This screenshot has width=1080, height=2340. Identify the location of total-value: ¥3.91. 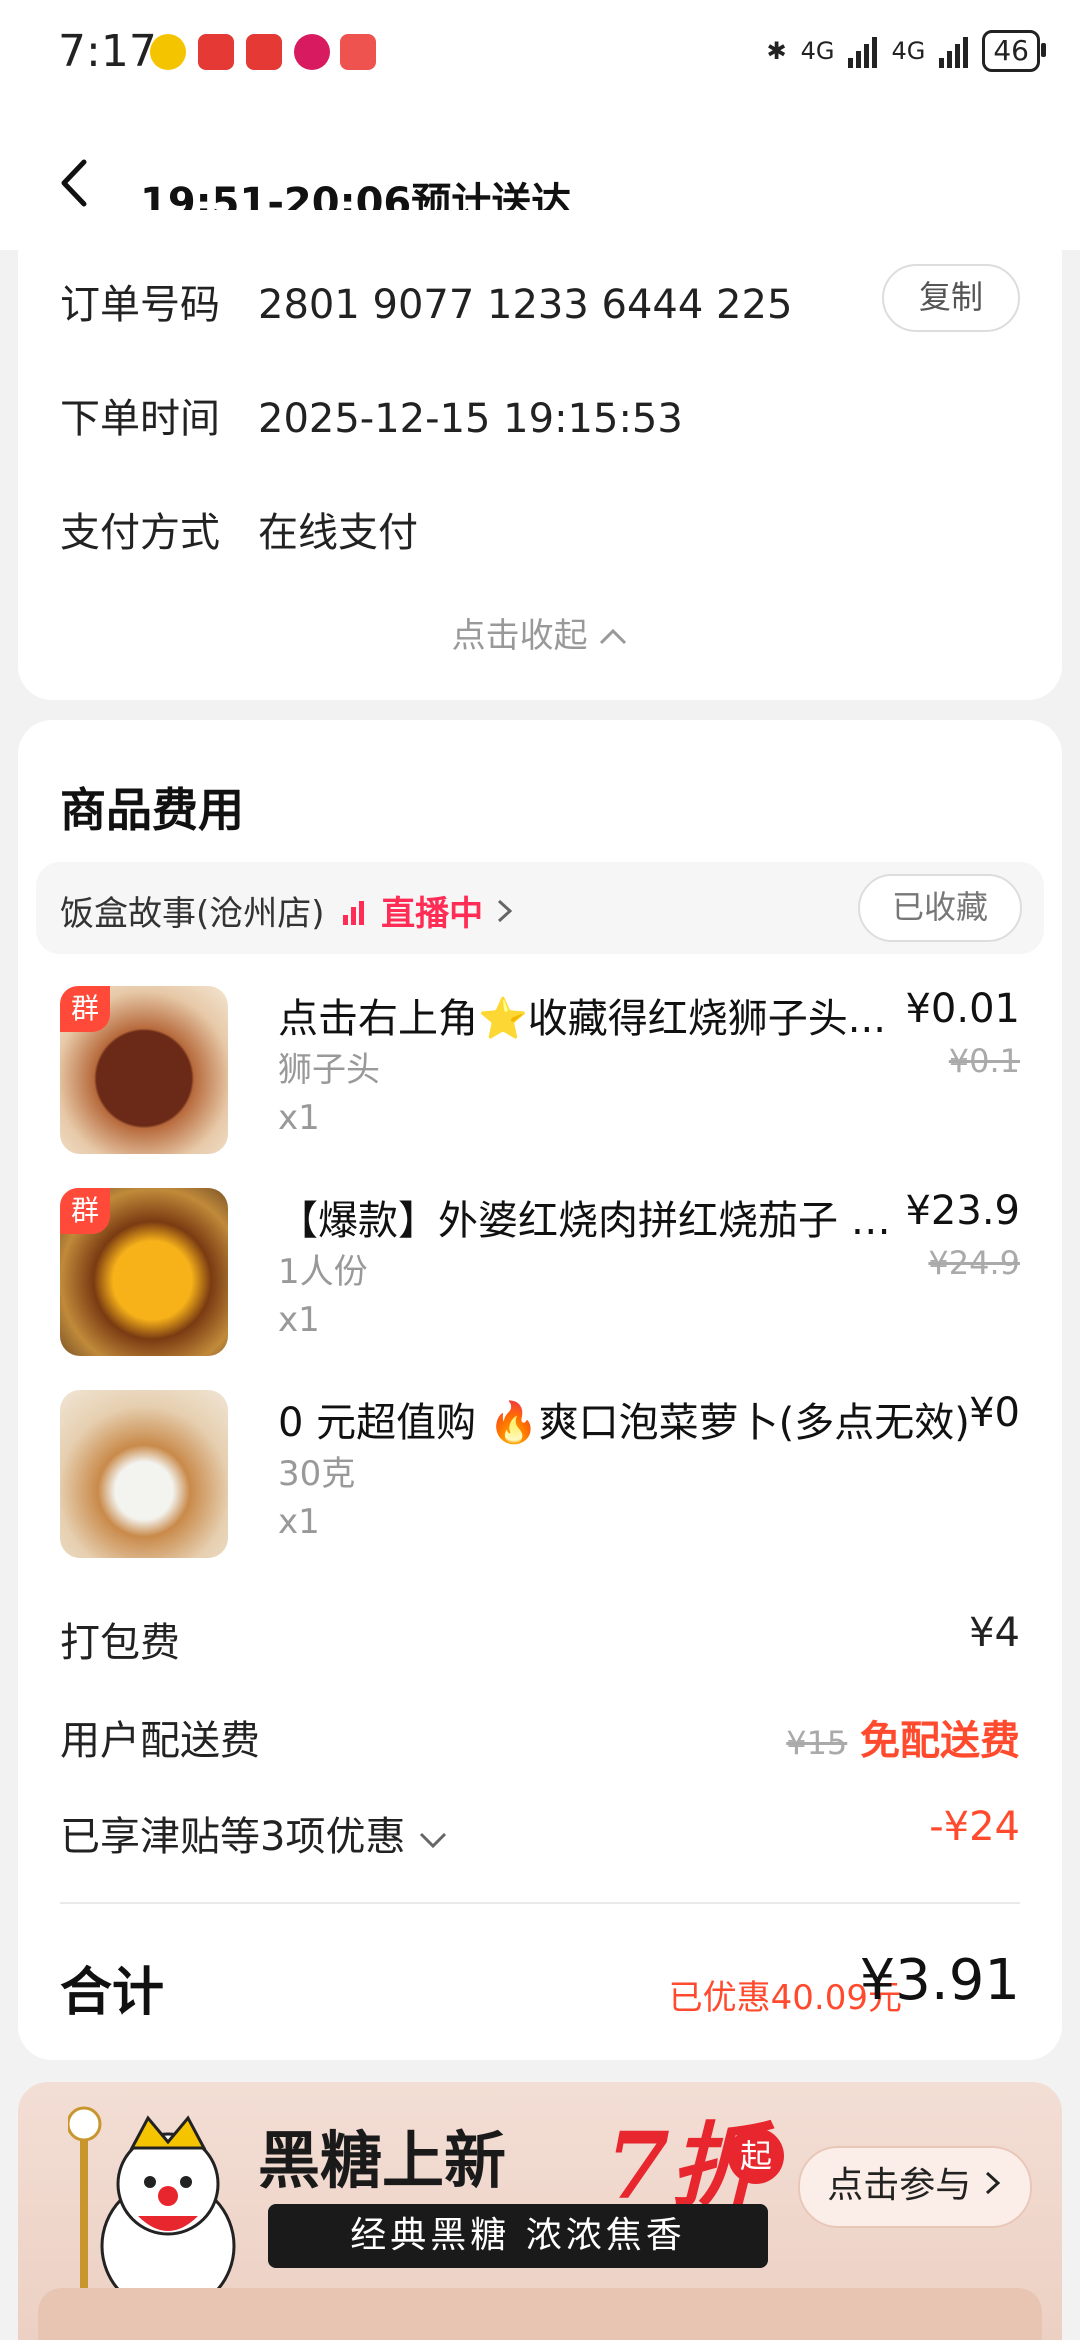
(939, 1980).